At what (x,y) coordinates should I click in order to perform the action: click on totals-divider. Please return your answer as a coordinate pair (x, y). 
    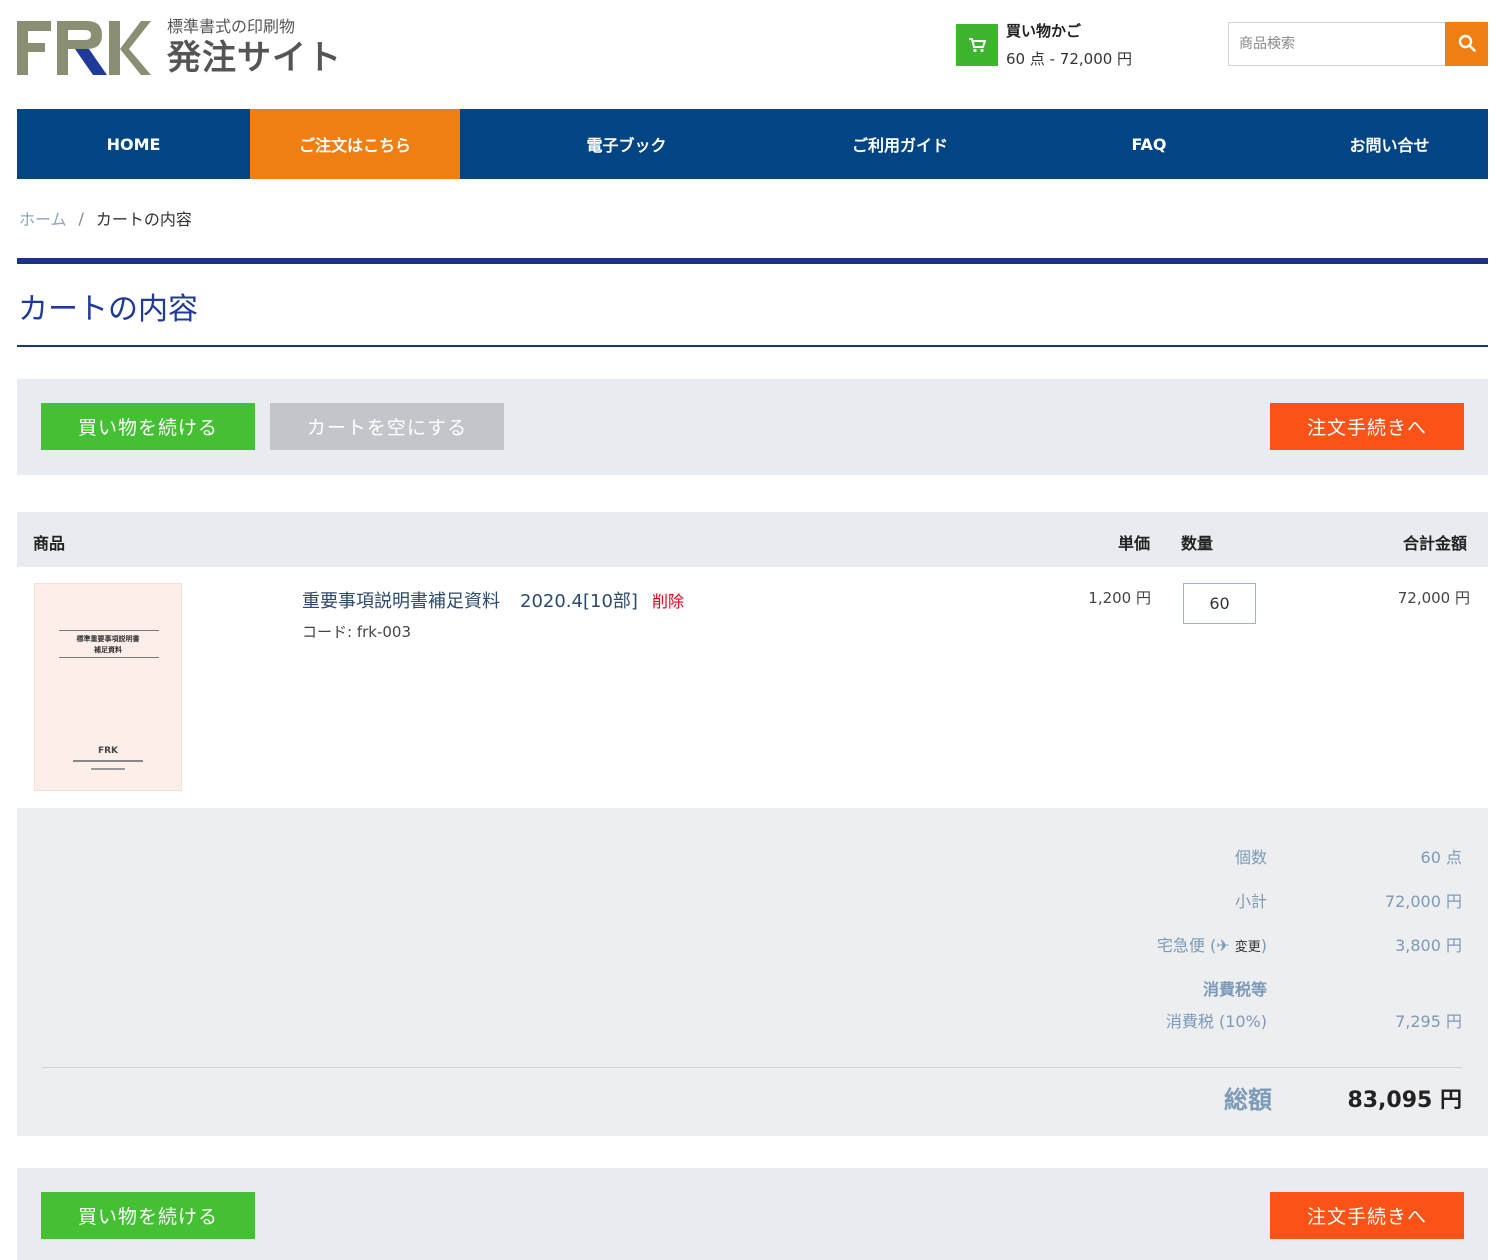
    Looking at the image, I should click on (752, 1067).